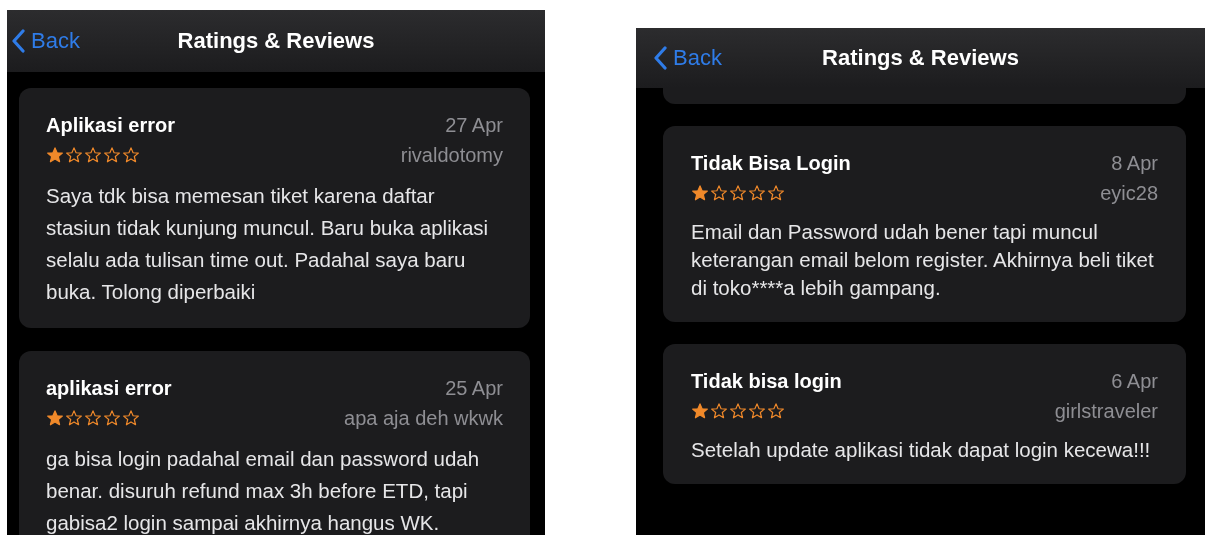 The image size is (1211, 535). Describe the element at coordinates (1134, 381) in the screenshot. I see `review-date: 6 Apr` at that location.